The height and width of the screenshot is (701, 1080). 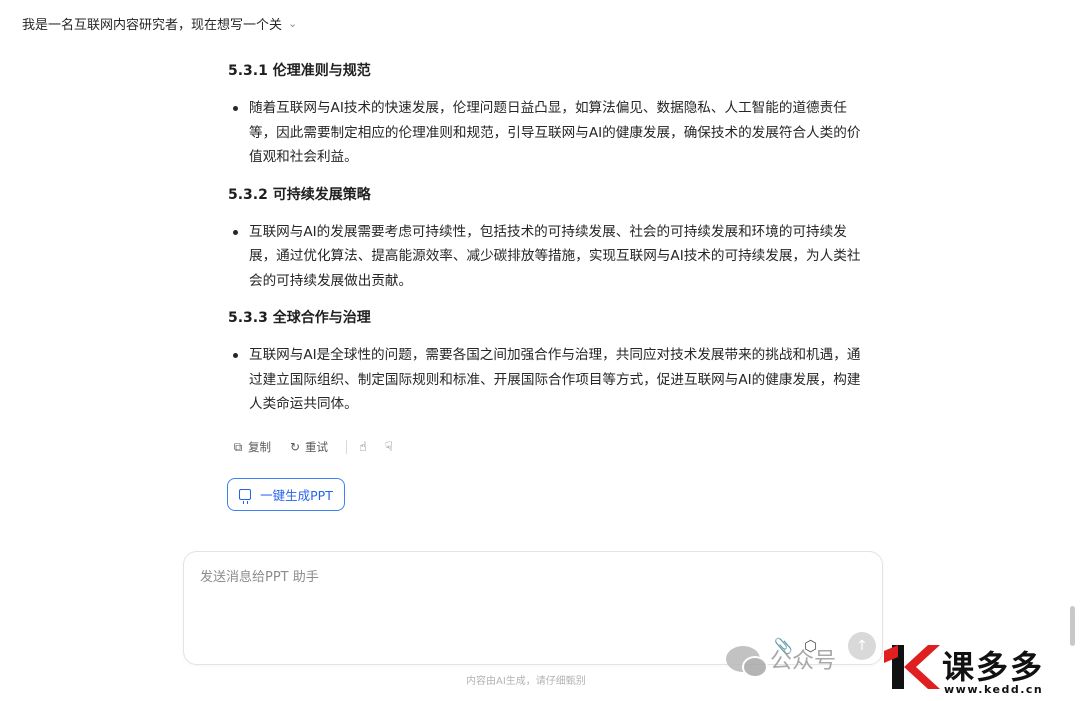 I want to click on wechat-watermark-text: 公众号, so click(x=803, y=661).